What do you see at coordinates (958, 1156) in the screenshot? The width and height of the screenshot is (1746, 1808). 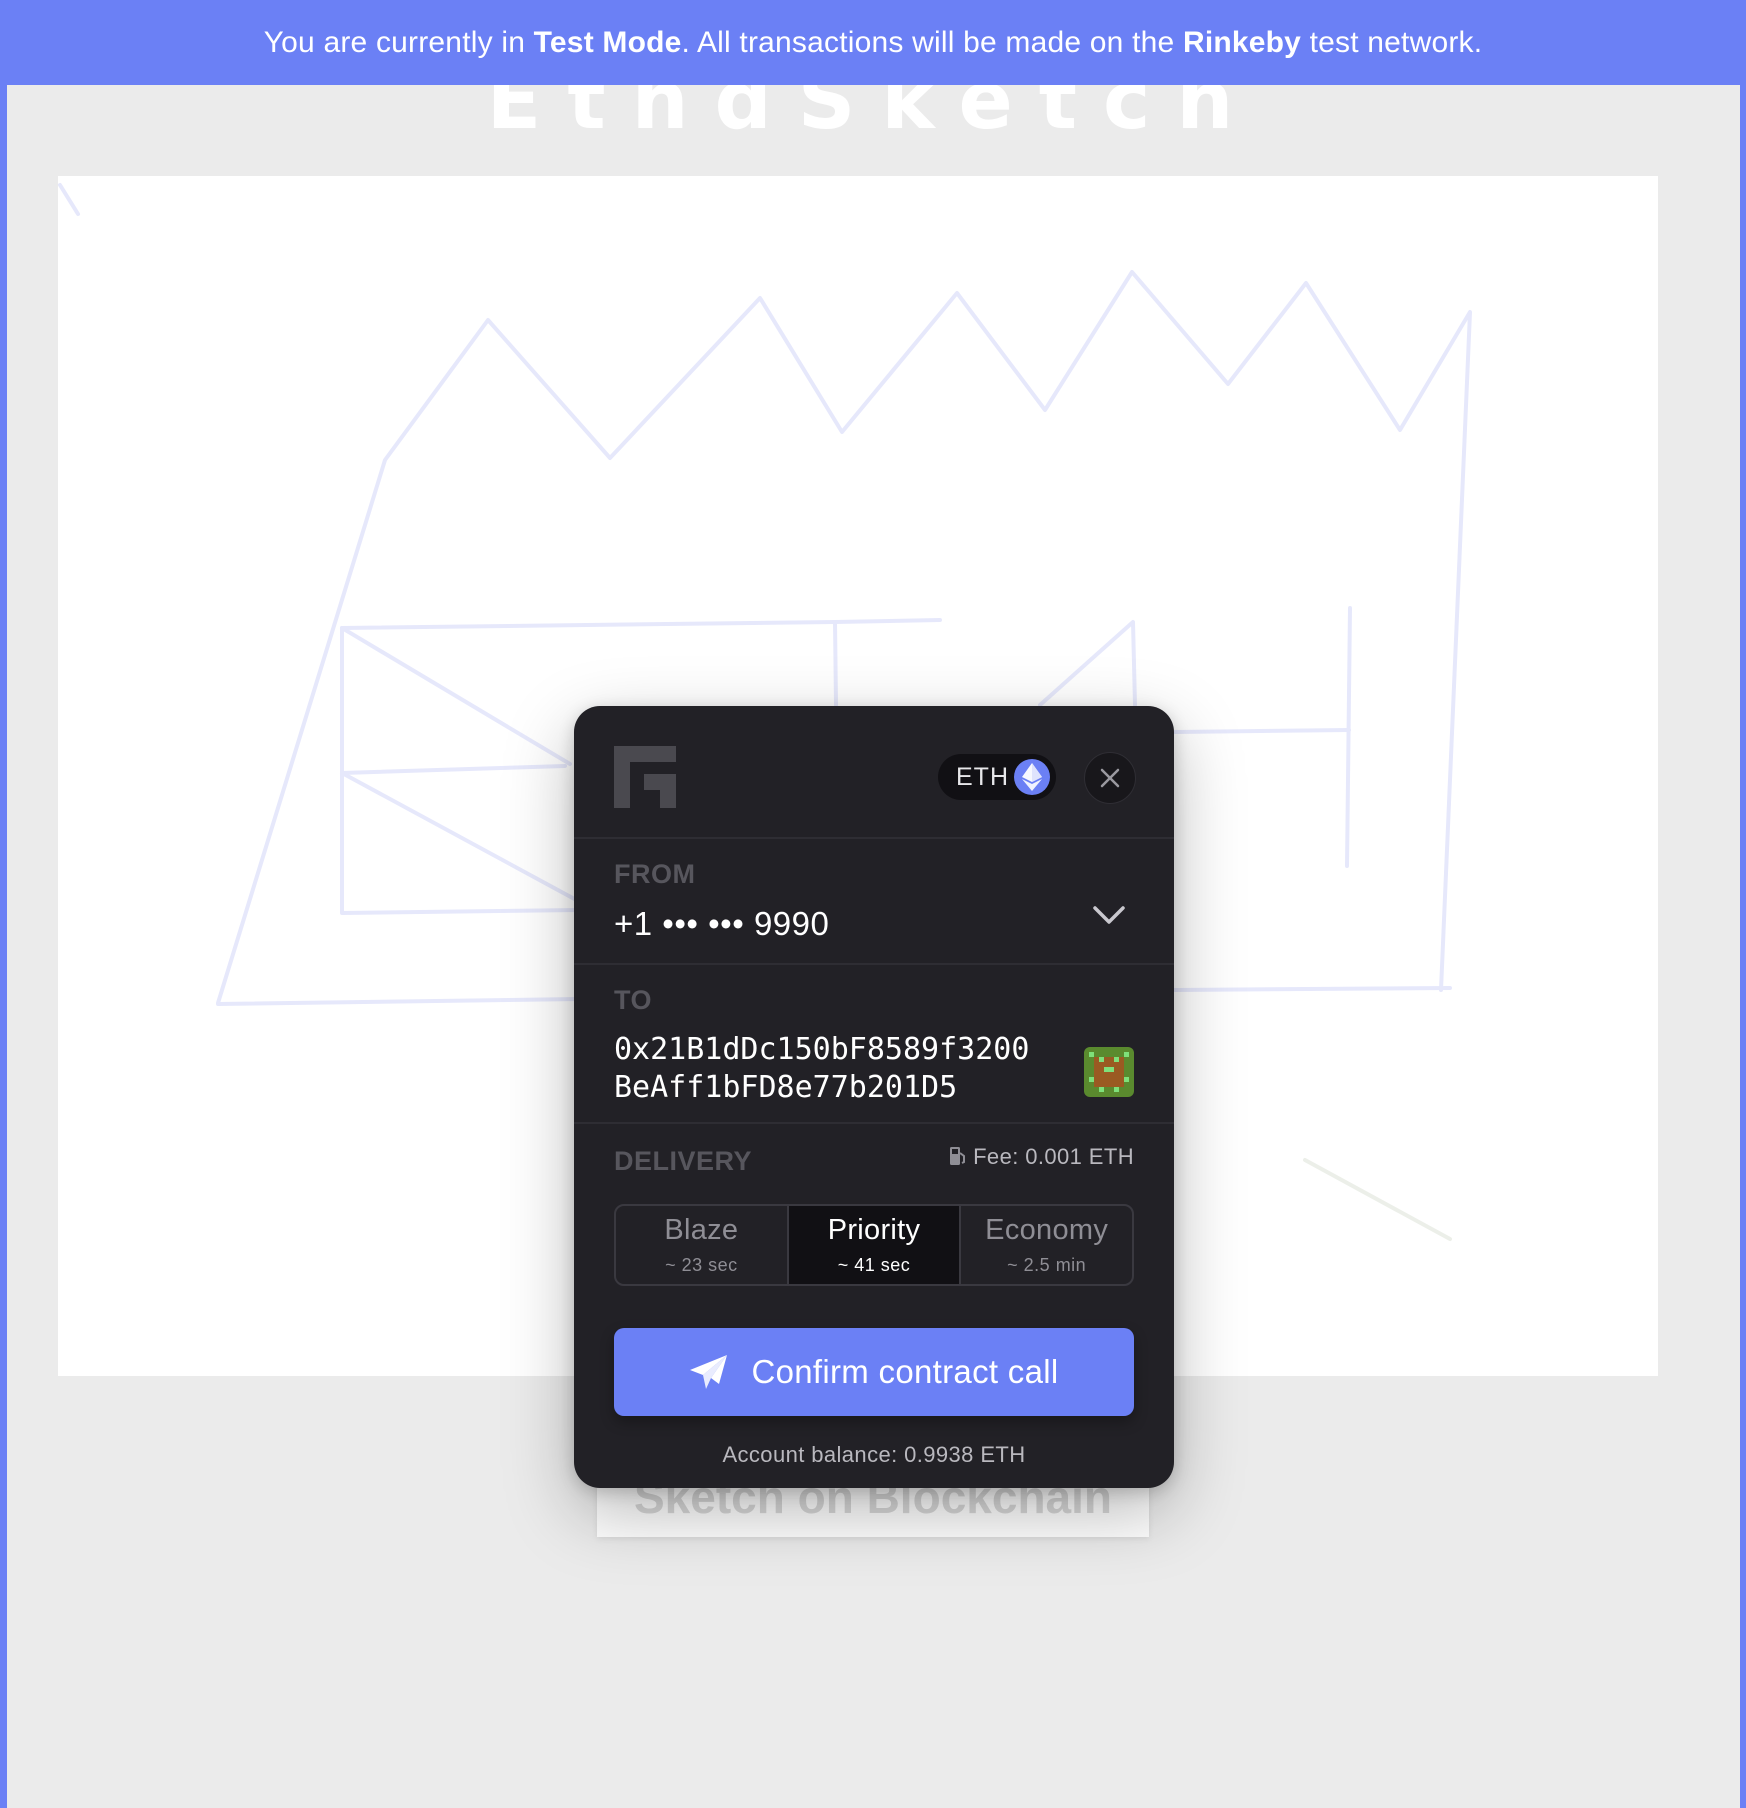 I see `gas-pump-icon` at bounding box center [958, 1156].